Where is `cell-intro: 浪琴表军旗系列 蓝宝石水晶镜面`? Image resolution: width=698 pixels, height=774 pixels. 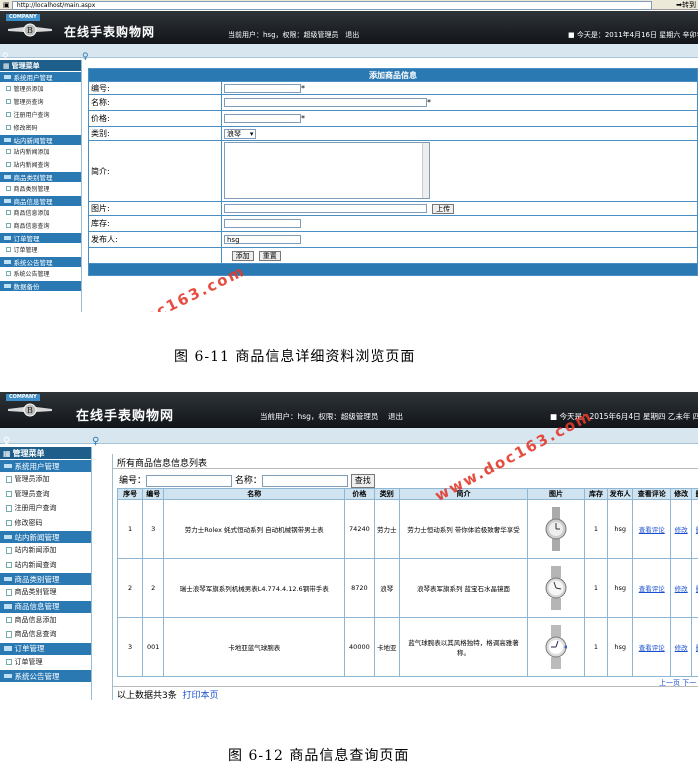 cell-intro: 浪琴表军旗系列 蓝宝石水晶镜面 is located at coordinates (463, 588).